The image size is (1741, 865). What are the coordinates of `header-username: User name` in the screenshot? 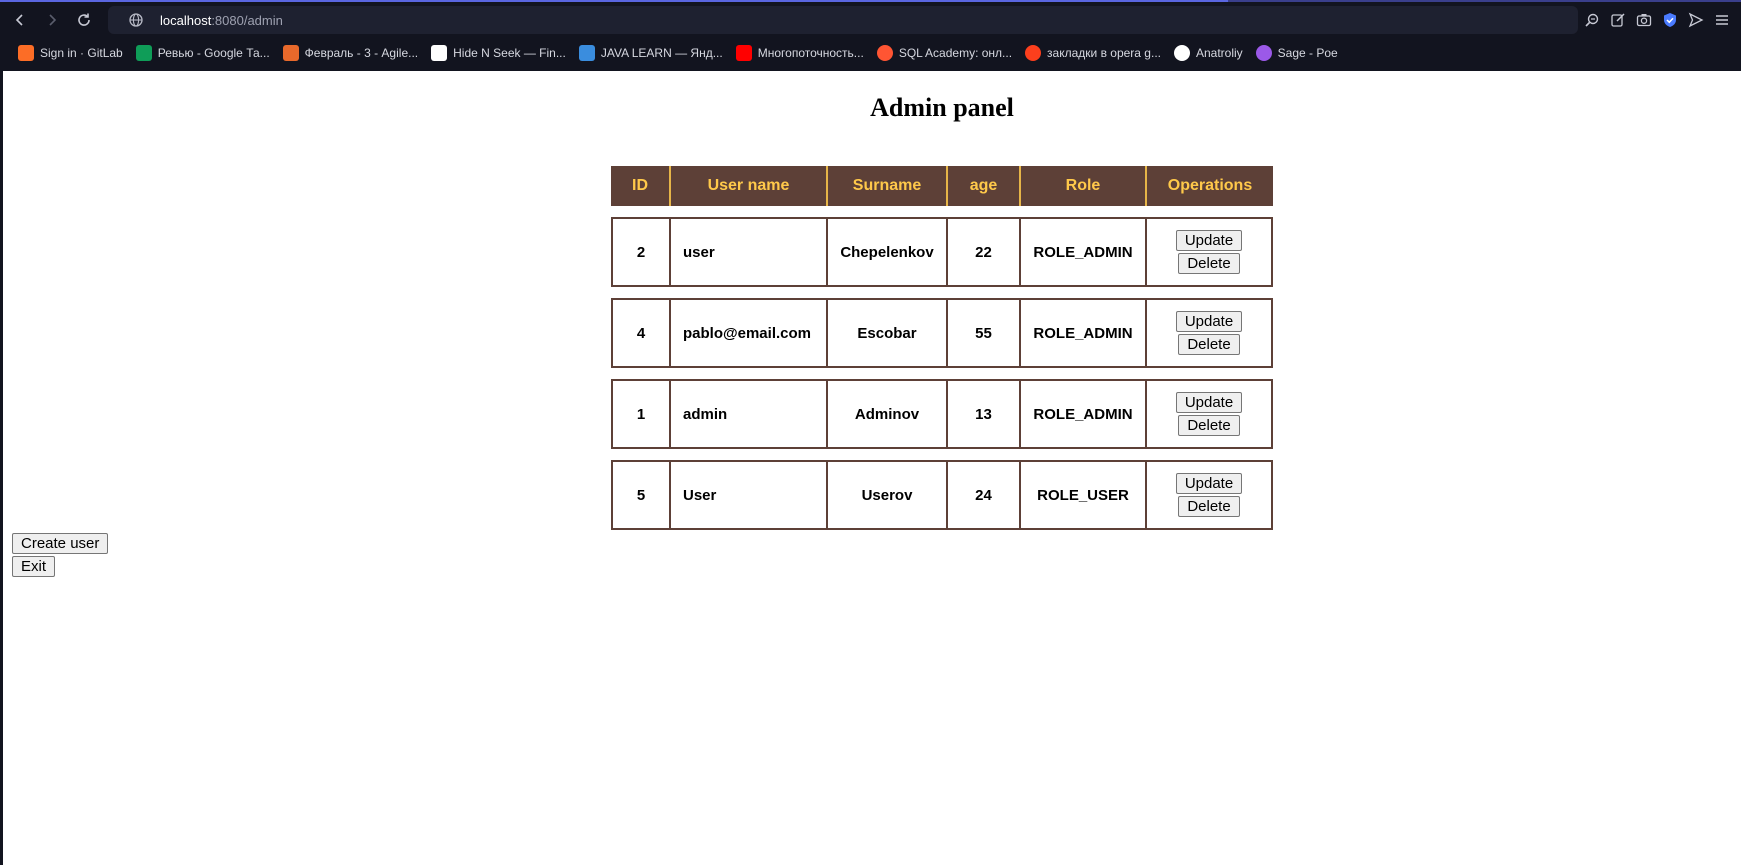 It's located at (749, 186).